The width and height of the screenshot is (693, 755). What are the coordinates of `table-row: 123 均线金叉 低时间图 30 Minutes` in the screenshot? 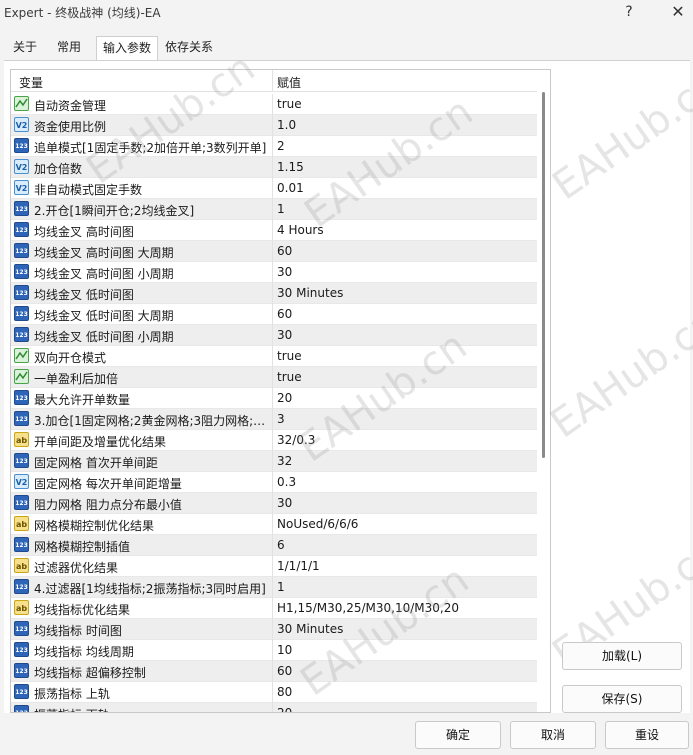 It's located at (274, 293).